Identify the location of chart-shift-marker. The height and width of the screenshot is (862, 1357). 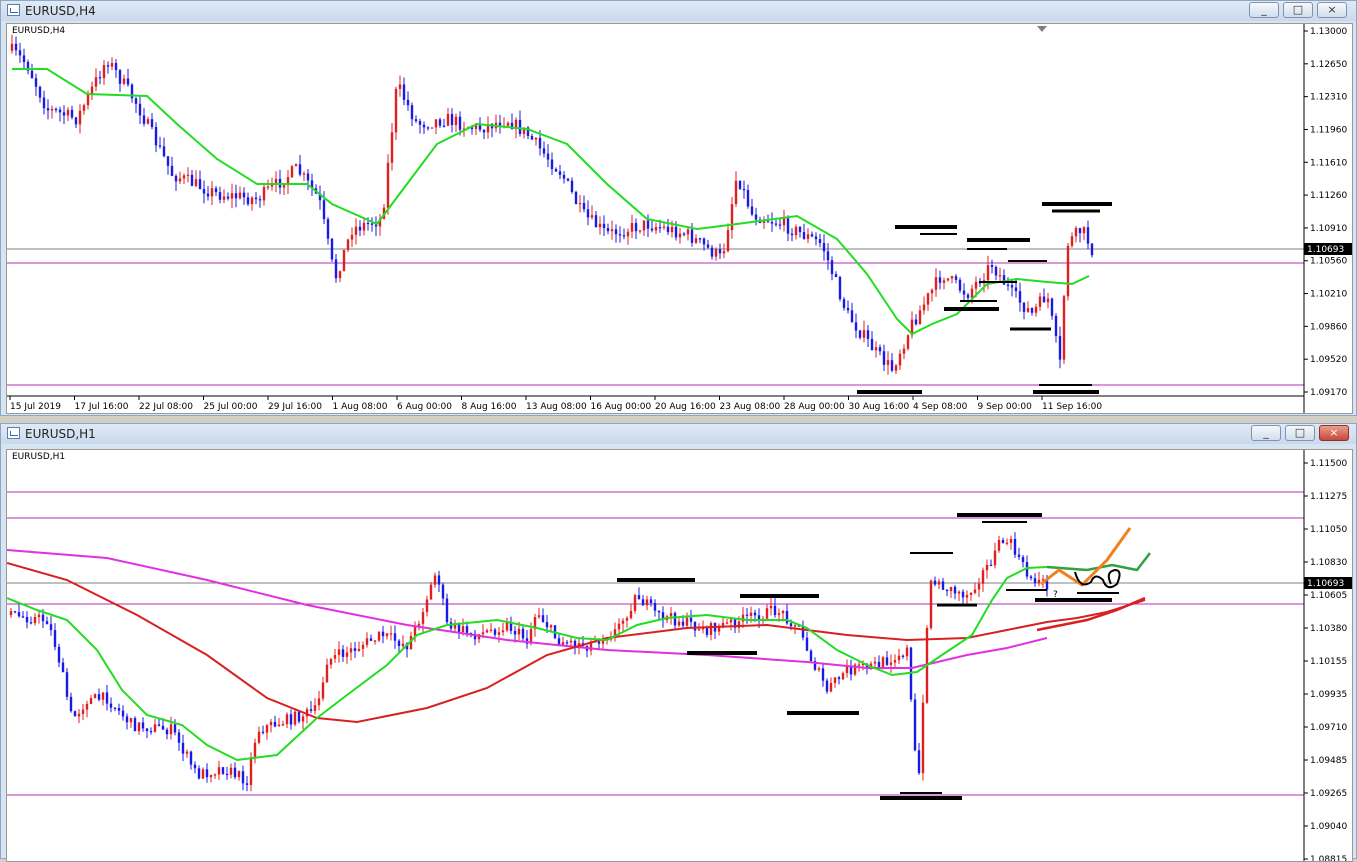
(1042, 29).